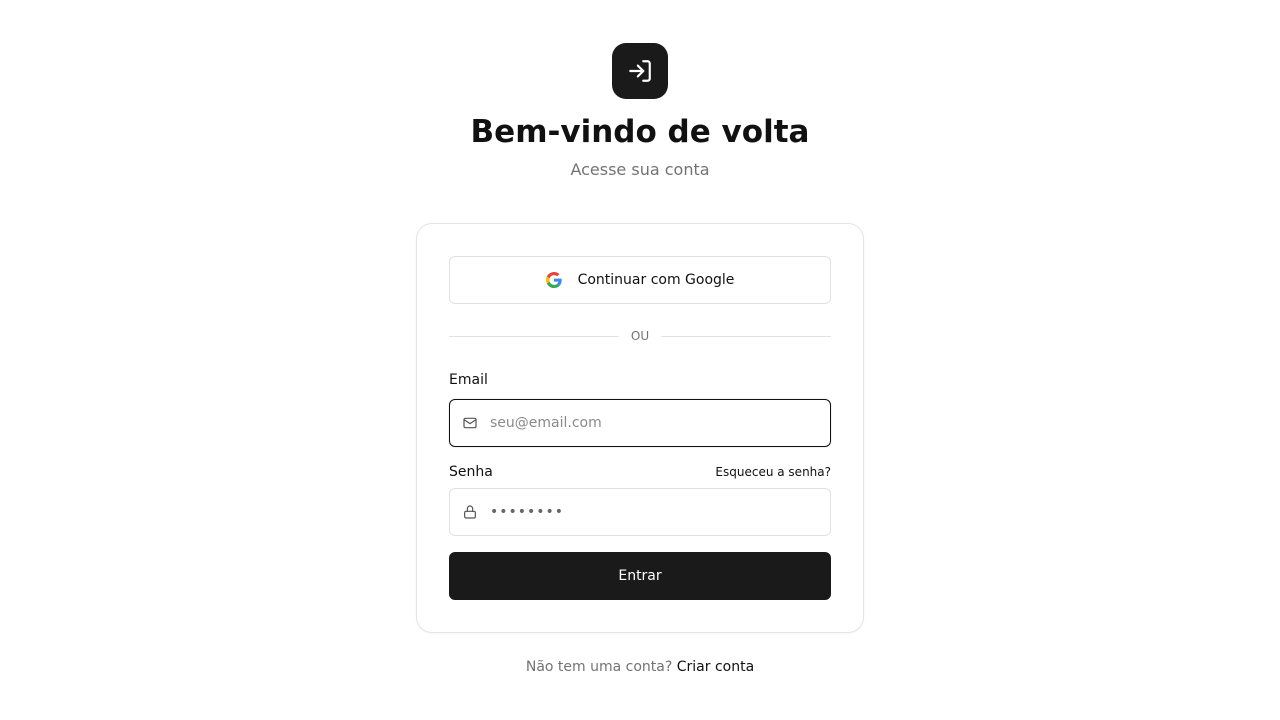 The height and width of the screenshot is (720, 1280). Describe the element at coordinates (656, 280) in the screenshot. I see `google-signin-label: Continuar com Google` at that location.